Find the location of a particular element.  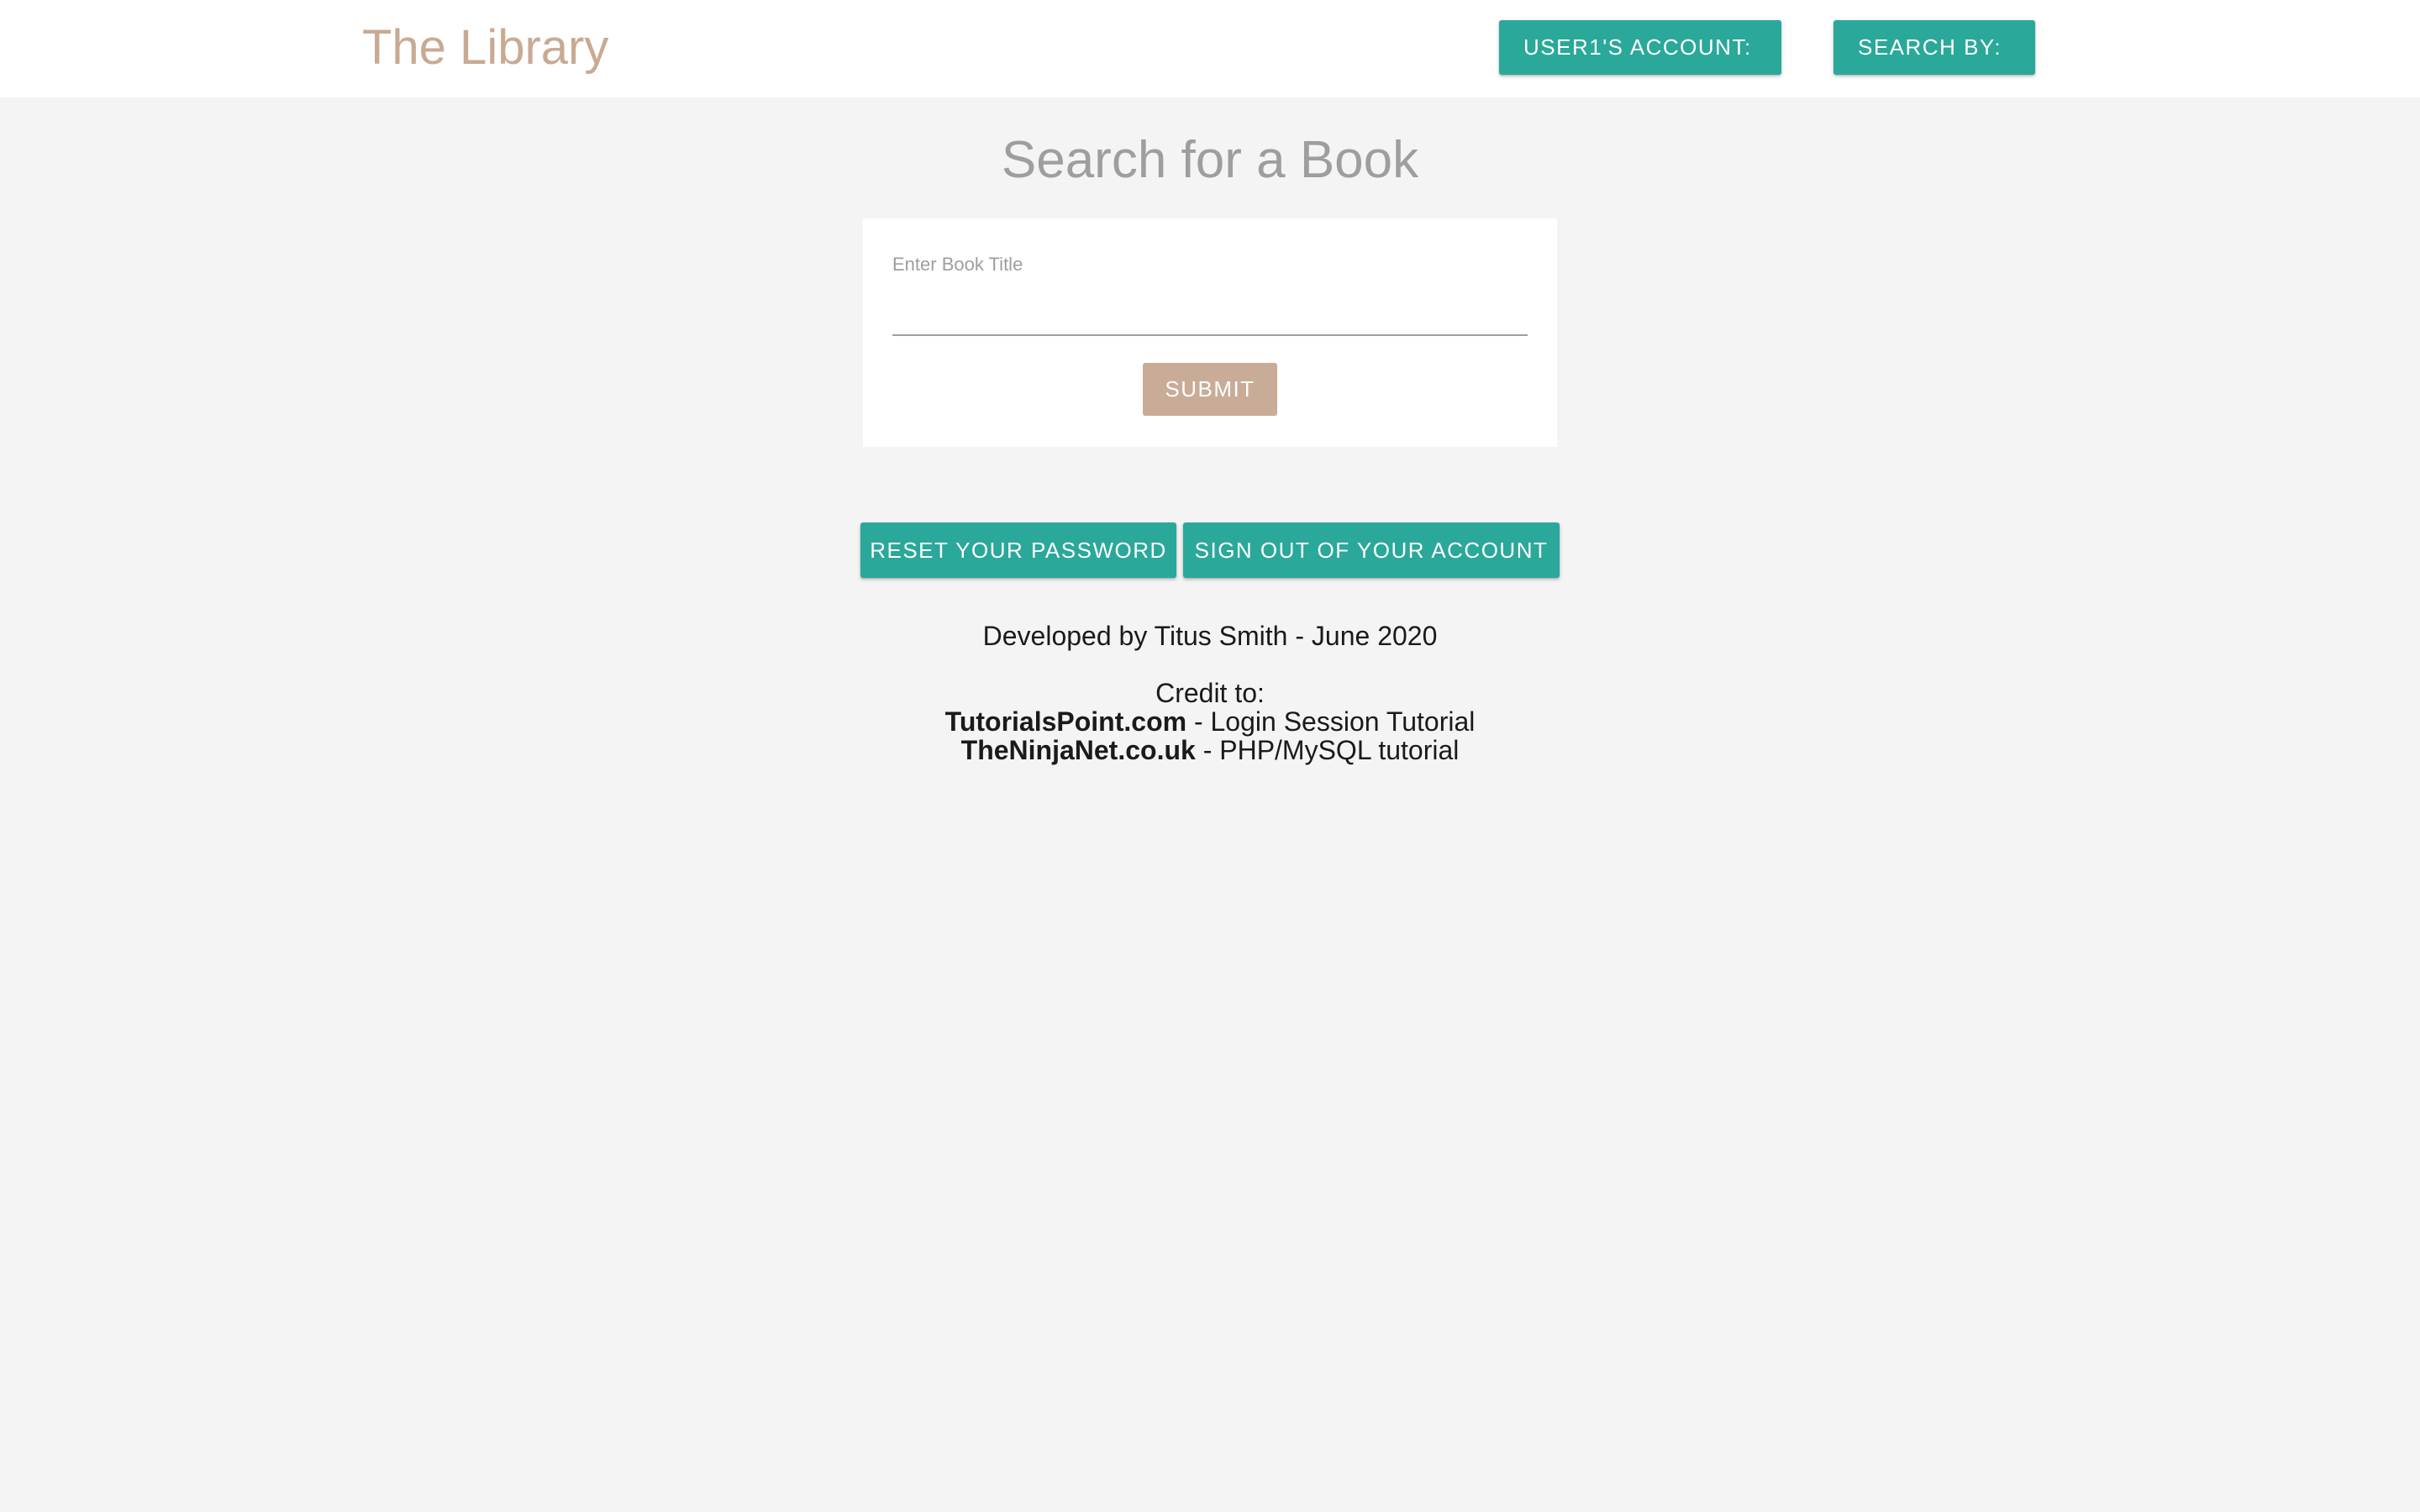

book-title-input is located at coordinates (1210, 312).